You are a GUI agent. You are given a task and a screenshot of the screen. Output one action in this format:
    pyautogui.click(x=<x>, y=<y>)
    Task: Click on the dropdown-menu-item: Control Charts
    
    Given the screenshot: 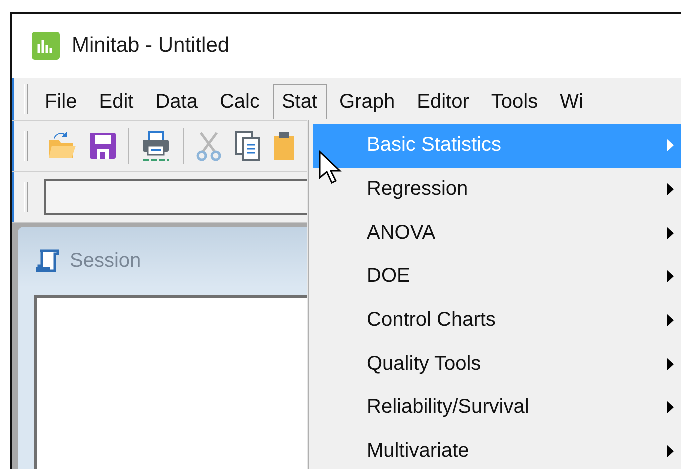 What is the action you would take?
    pyautogui.click(x=497, y=320)
    